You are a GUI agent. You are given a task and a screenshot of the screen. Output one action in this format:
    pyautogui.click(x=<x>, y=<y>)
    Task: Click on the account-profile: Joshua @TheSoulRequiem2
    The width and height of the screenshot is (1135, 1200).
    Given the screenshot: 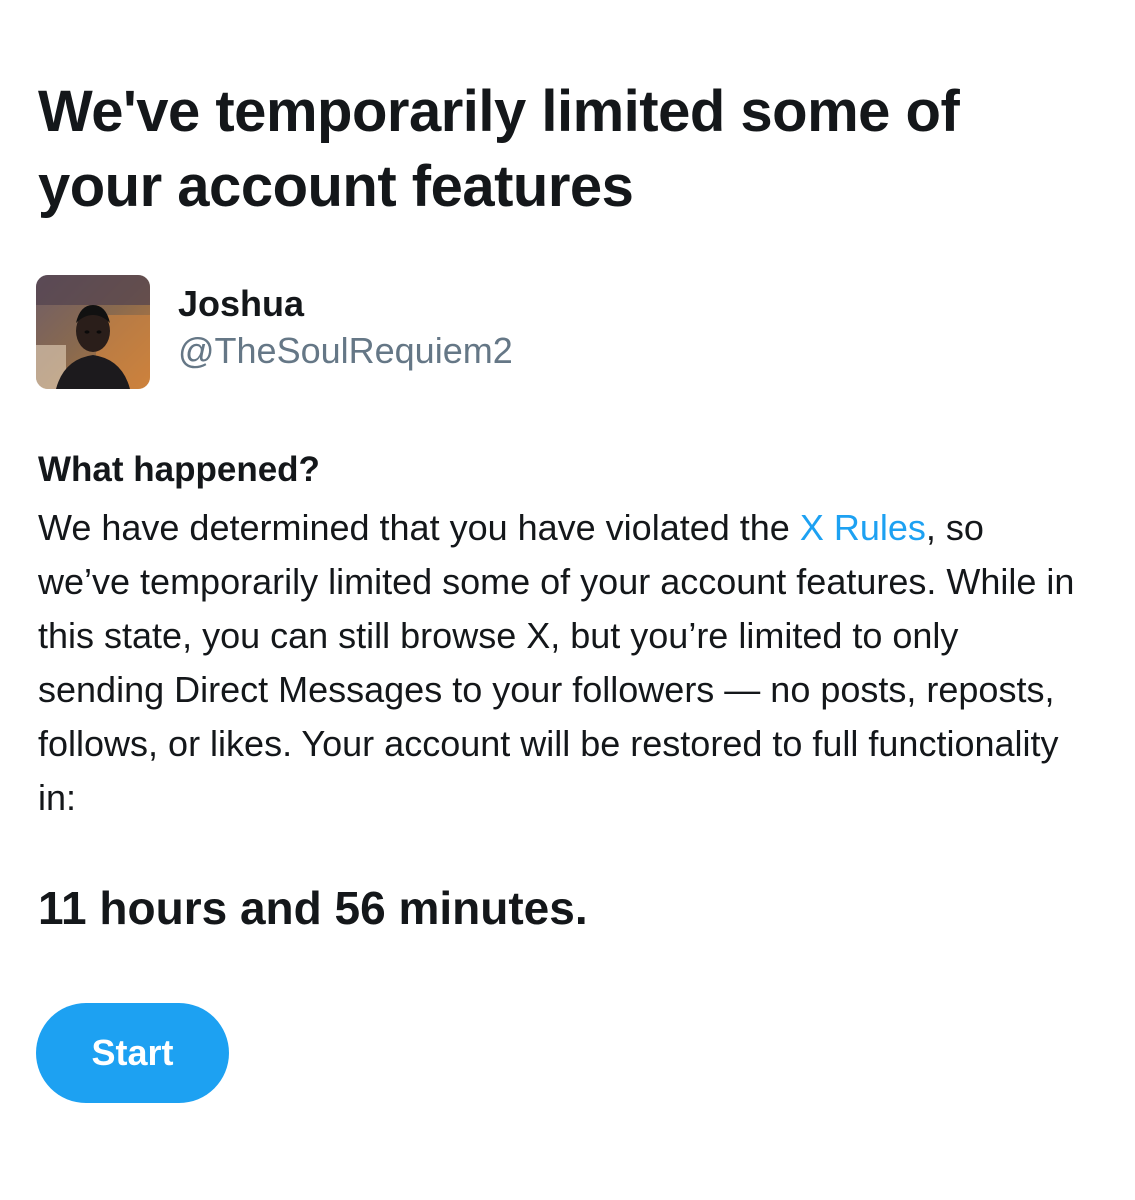 What is the action you would take?
    pyautogui.click(x=274, y=332)
    